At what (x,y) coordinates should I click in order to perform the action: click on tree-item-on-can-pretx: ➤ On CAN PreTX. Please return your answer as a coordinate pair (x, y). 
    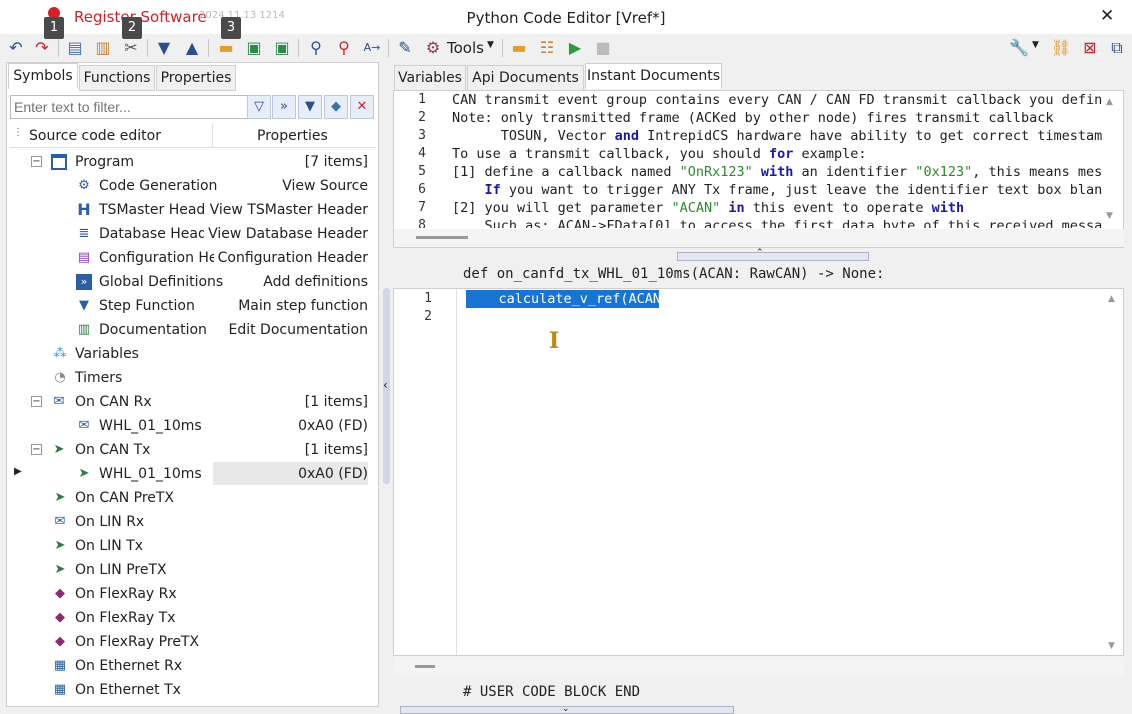
    Looking at the image, I should click on (210, 498).